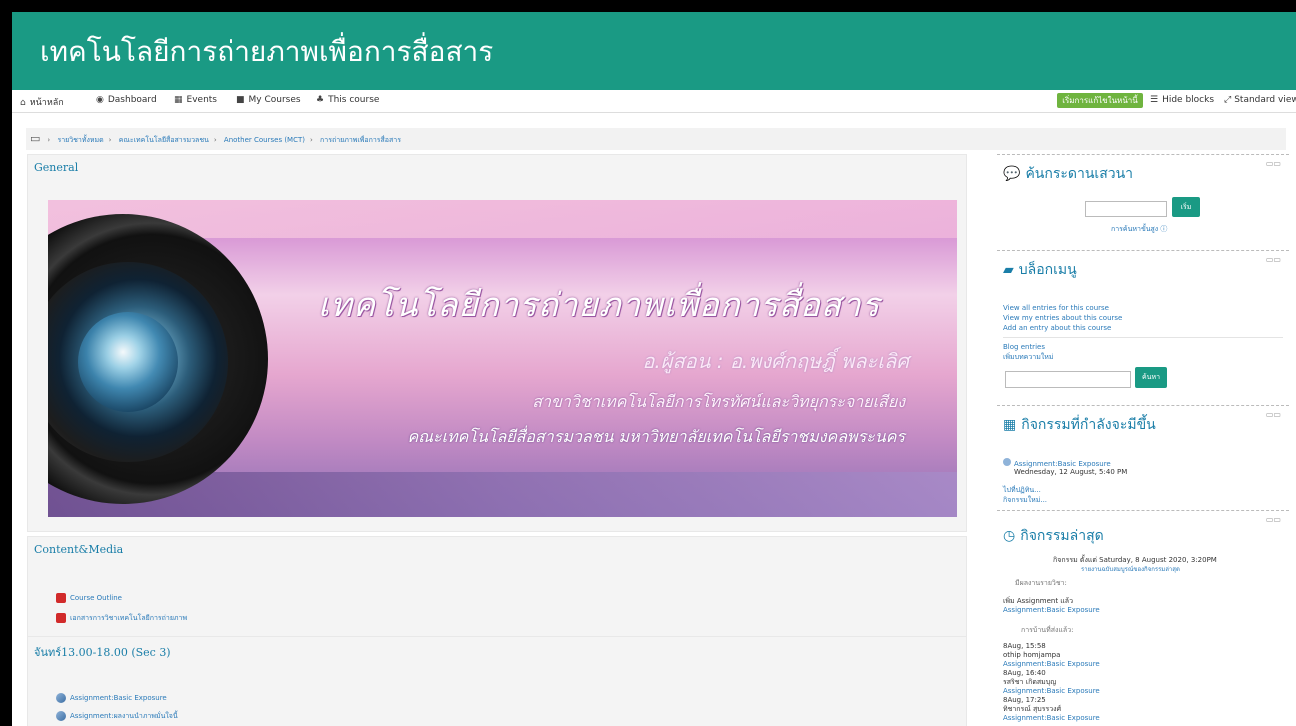 The height and width of the screenshot is (726, 1296). Describe the element at coordinates (1154, 100) in the screenshot. I see `hide-blocks-icon: ☰` at that location.